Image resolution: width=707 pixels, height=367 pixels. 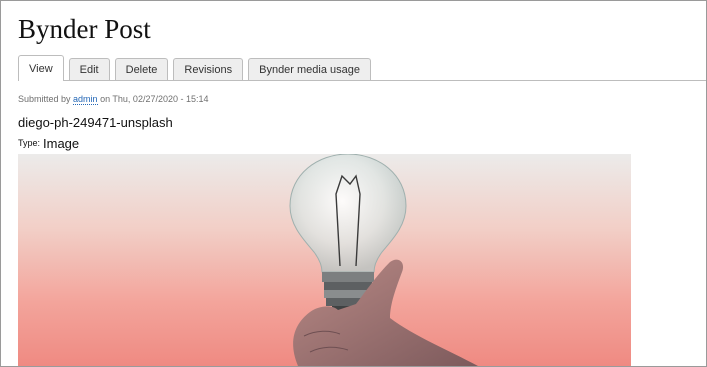 I want to click on media-type-label: Type:, so click(x=29, y=143).